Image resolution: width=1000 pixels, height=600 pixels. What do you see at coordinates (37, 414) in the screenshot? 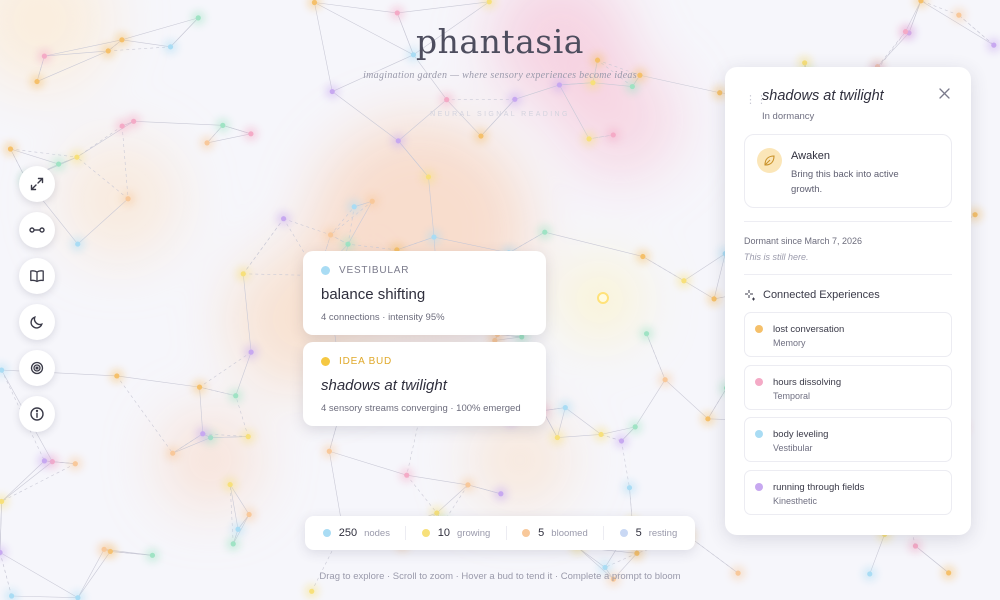
I see `info-button` at bounding box center [37, 414].